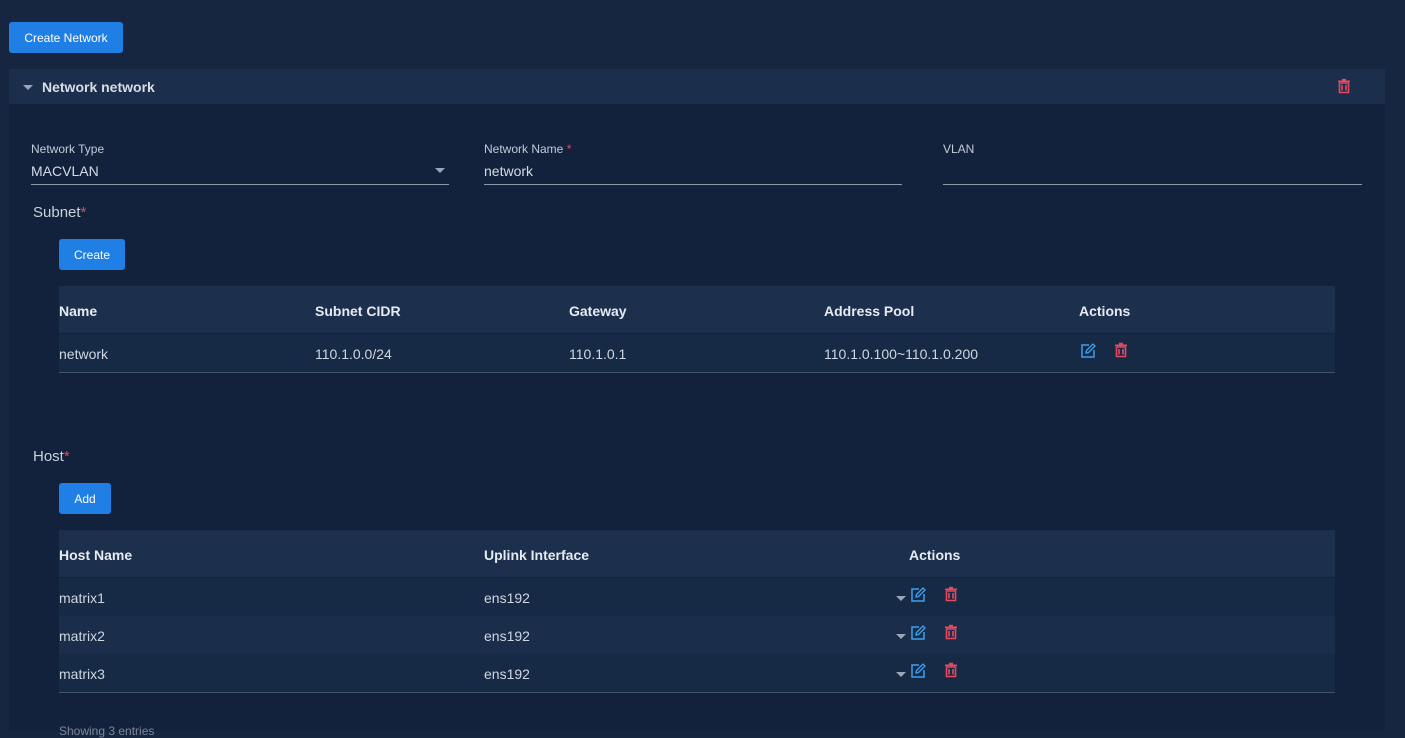  I want to click on host-title-text: Host, so click(48, 456).